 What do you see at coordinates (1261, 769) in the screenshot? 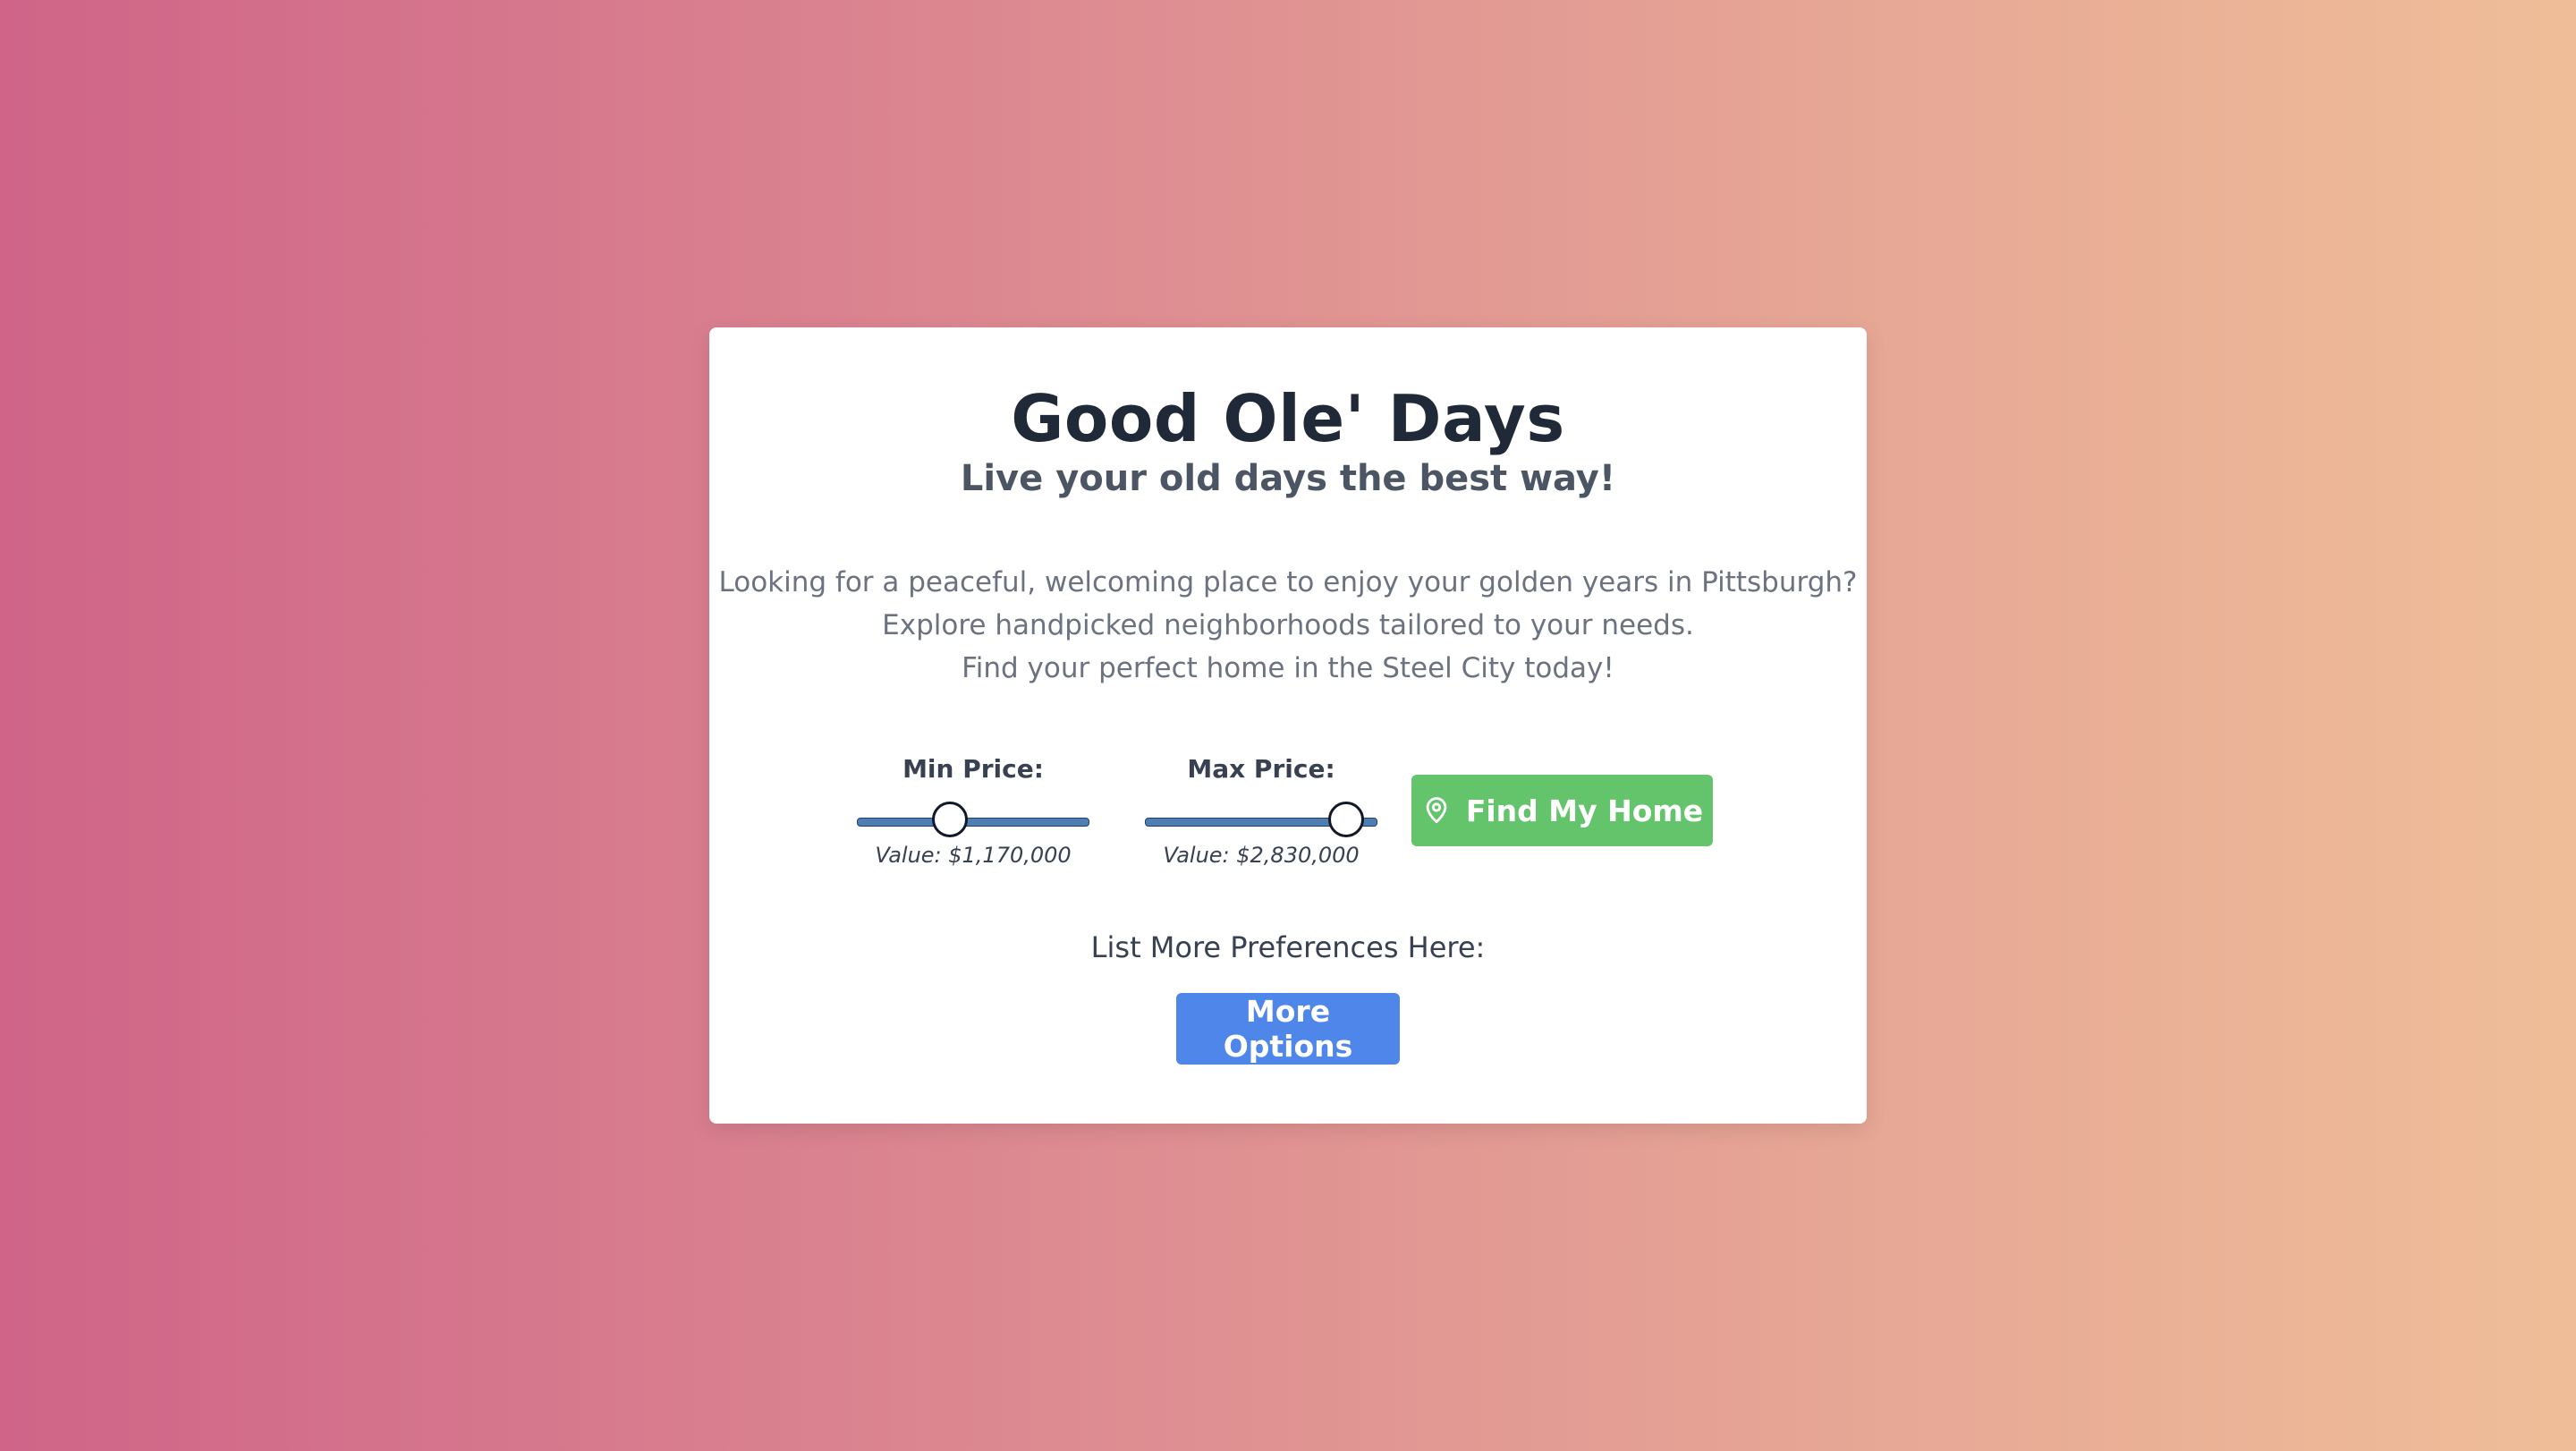
I see `max-price-label: Max Price:` at bounding box center [1261, 769].